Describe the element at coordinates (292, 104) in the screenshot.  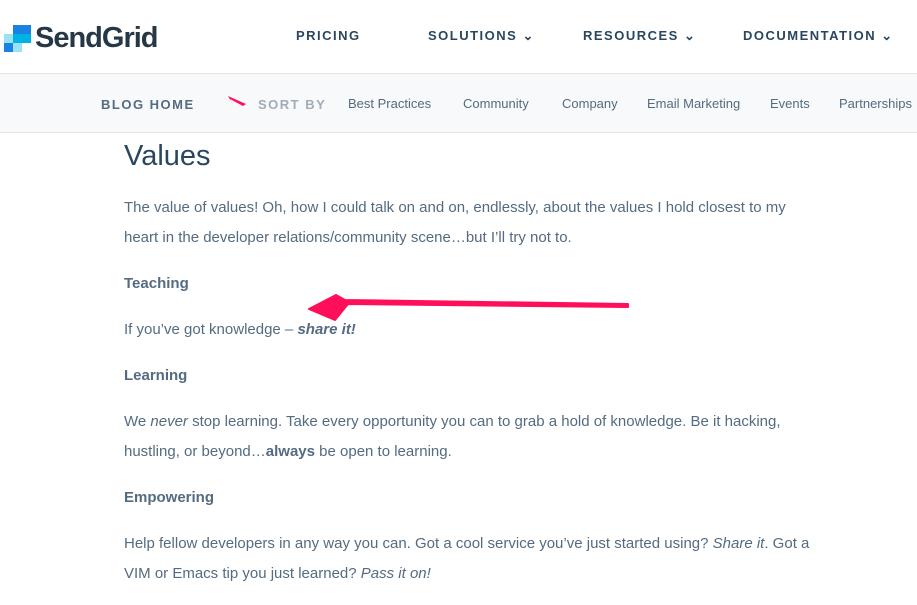
I see `sort-by-label: SORT BY` at that location.